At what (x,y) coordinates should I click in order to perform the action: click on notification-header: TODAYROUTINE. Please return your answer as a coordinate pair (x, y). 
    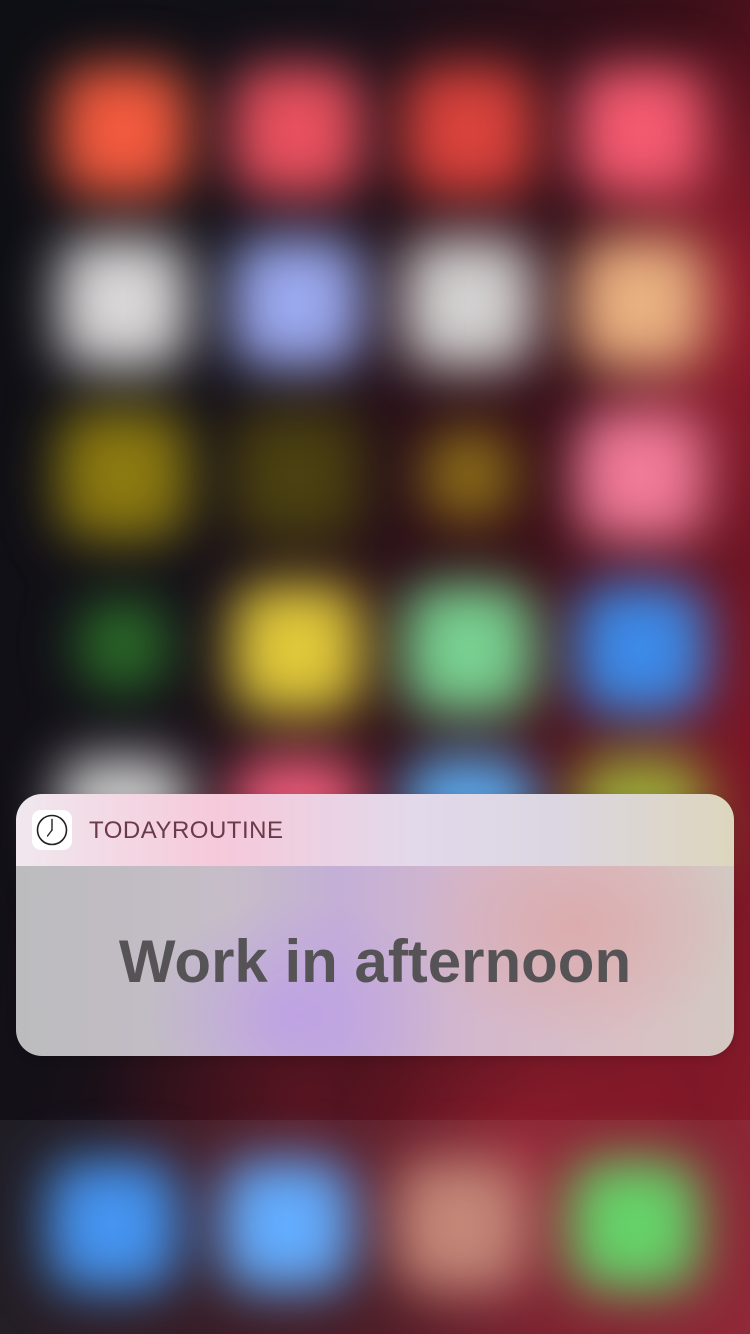
    Looking at the image, I should click on (375, 830).